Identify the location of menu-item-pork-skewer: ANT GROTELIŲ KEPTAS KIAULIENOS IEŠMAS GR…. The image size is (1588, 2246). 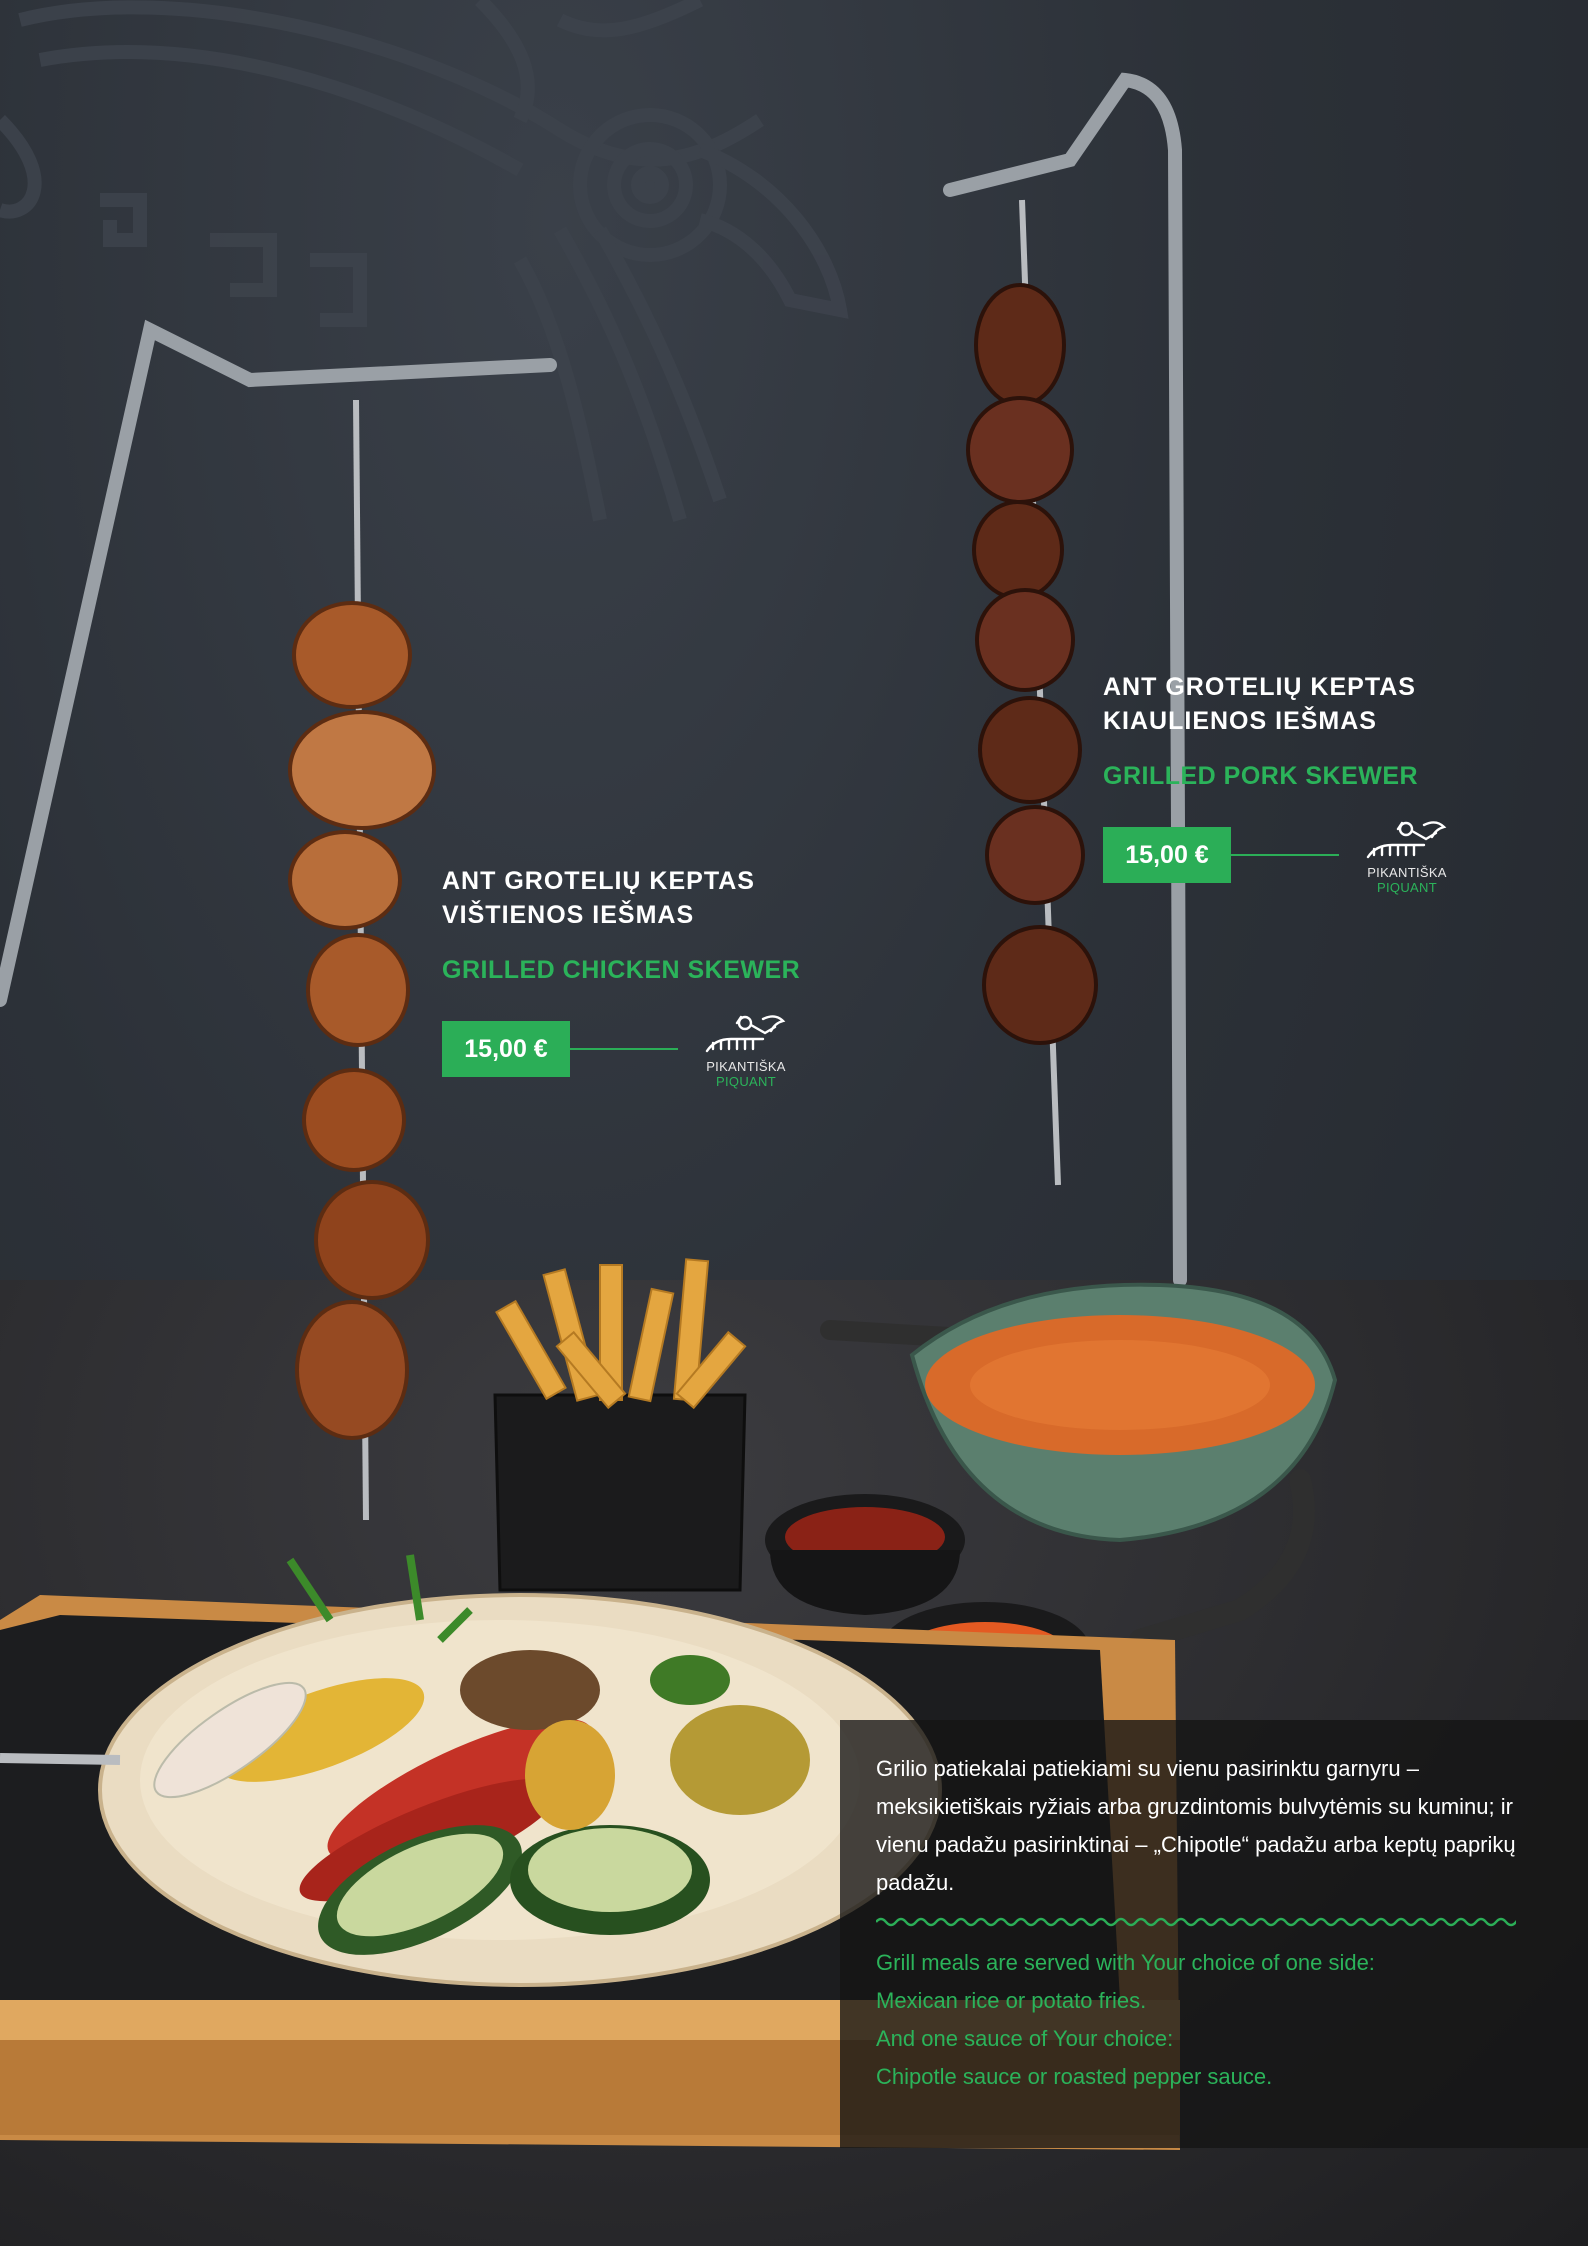
(1278, 782).